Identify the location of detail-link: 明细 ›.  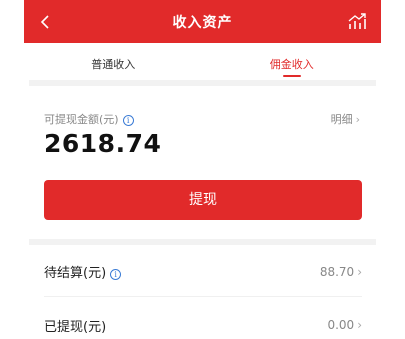
(345, 119).